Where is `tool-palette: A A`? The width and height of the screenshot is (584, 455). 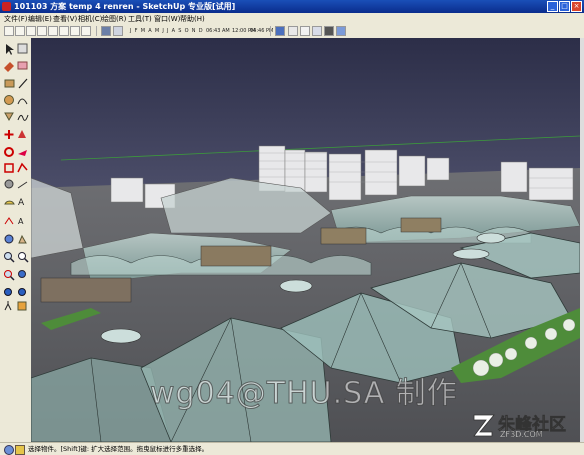 tool-palette: A A is located at coordinates (16, 240).